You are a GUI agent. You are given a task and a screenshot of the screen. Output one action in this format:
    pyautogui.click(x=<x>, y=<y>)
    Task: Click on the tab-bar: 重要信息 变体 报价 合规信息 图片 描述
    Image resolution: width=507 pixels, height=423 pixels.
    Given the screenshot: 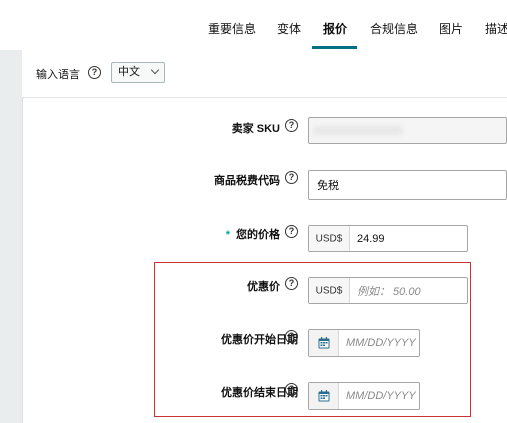 What is the action you would take?
    pyautogui.click(x=253, y=25)
    